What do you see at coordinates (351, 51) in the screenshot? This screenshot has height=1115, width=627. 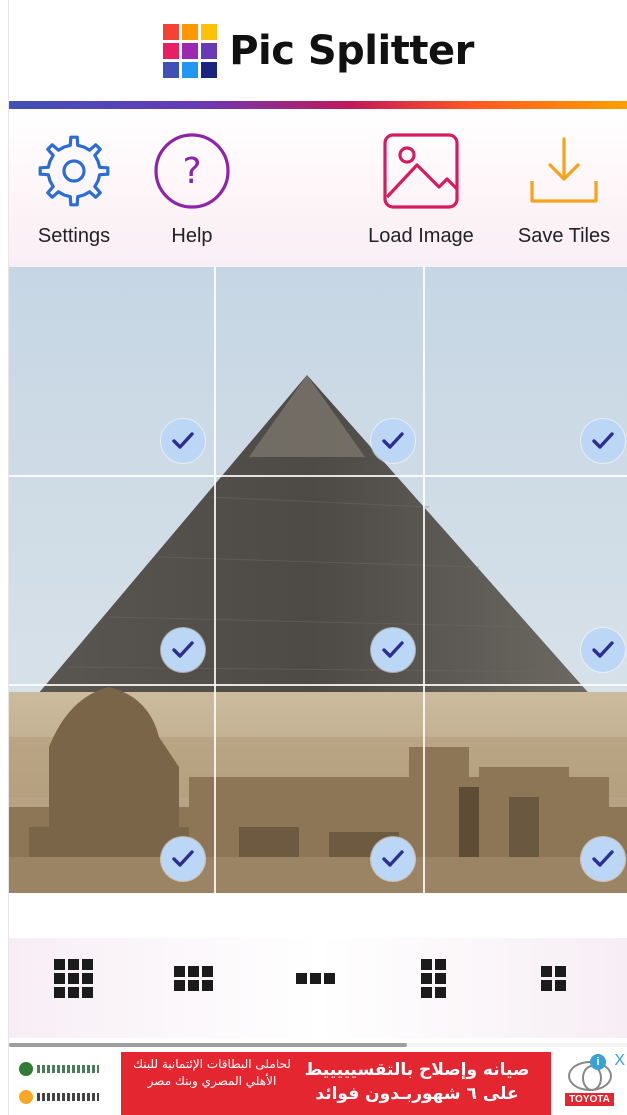 I see `app-title: Pic Splitter` at bounding box center [351, 51].